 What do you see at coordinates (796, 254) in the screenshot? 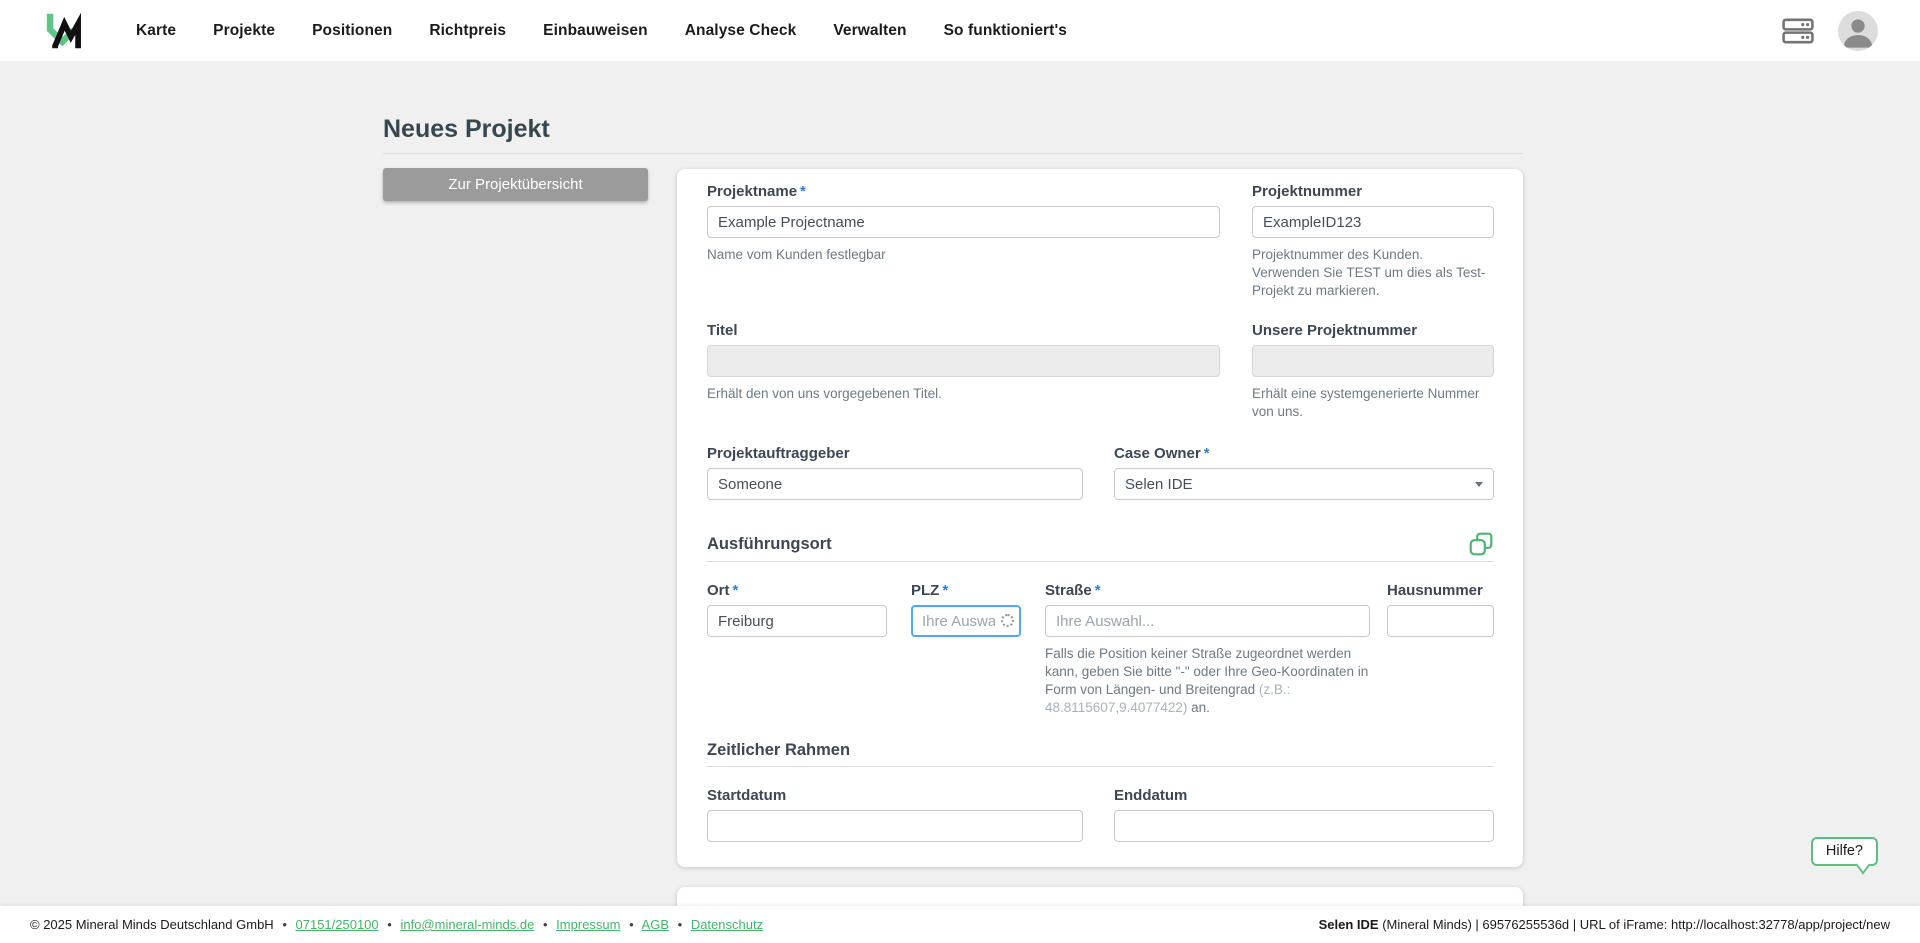
I see `projektname-hint: Name vom Kunden festlegbar` at bounding box center [796, 254].